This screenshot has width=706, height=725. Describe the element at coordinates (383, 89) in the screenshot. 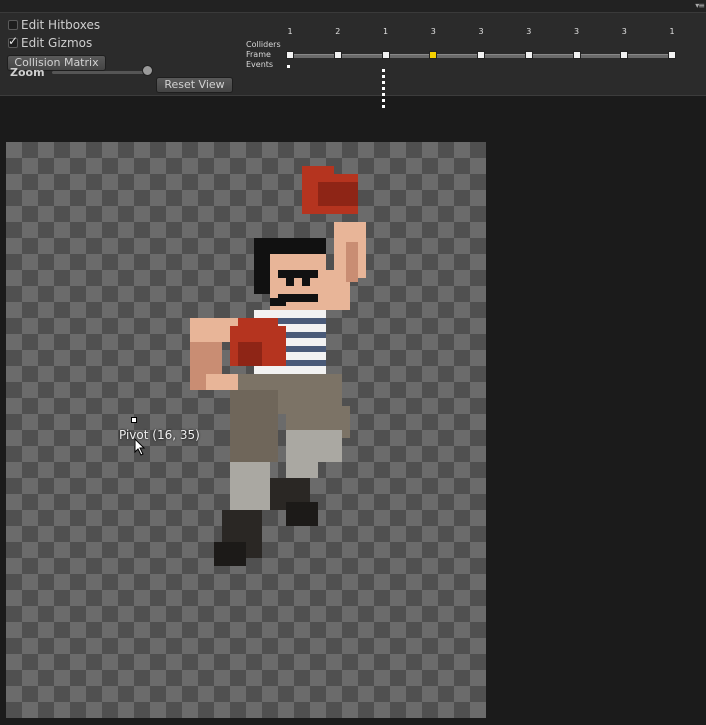

I see `current-frame-indicator` at that location.